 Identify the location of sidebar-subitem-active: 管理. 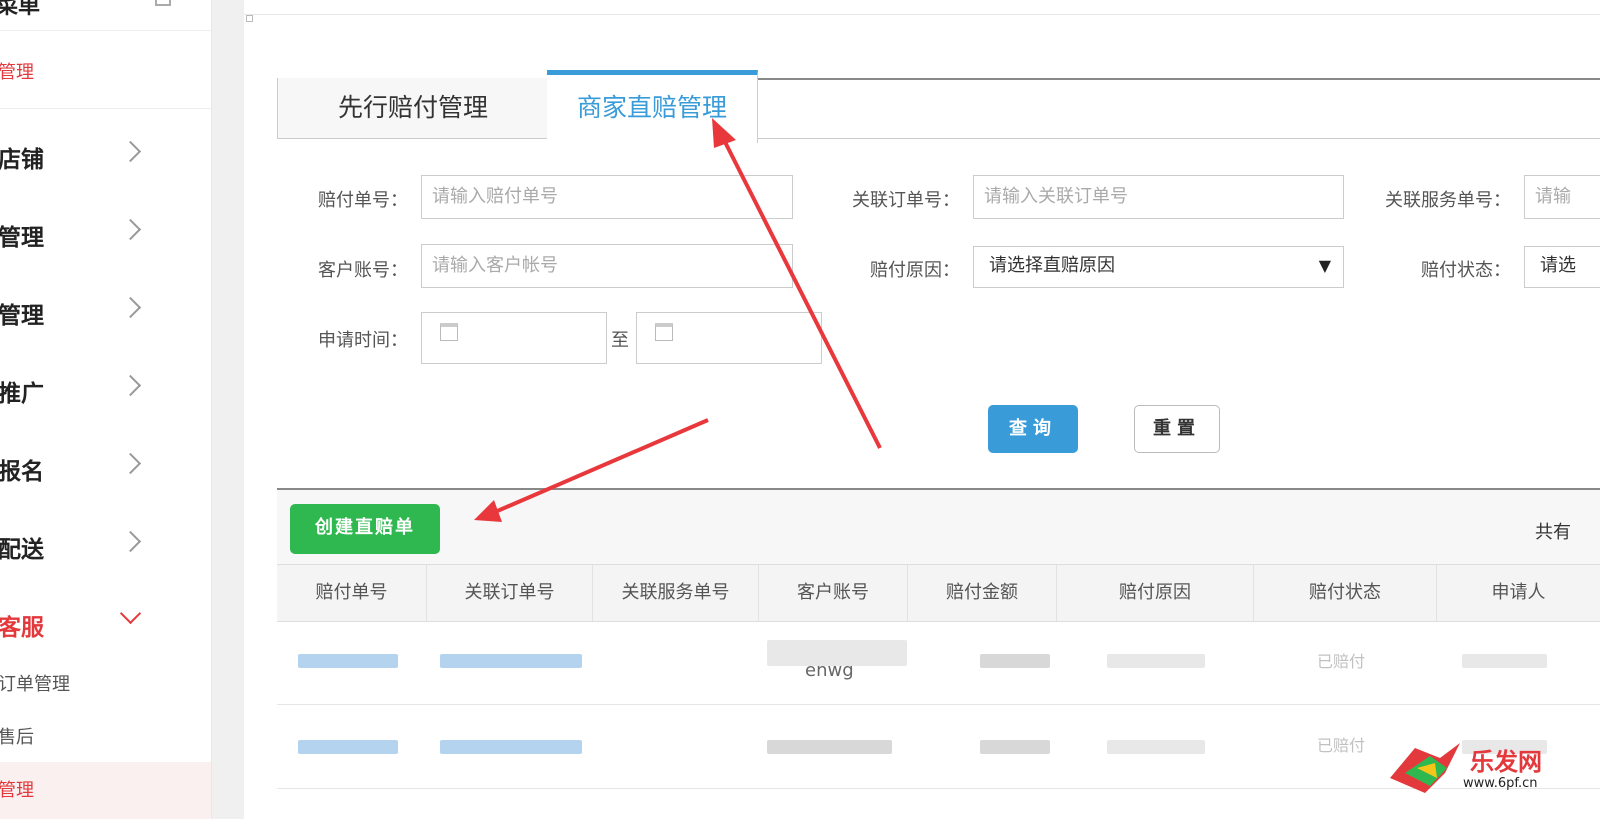
(17, 71).